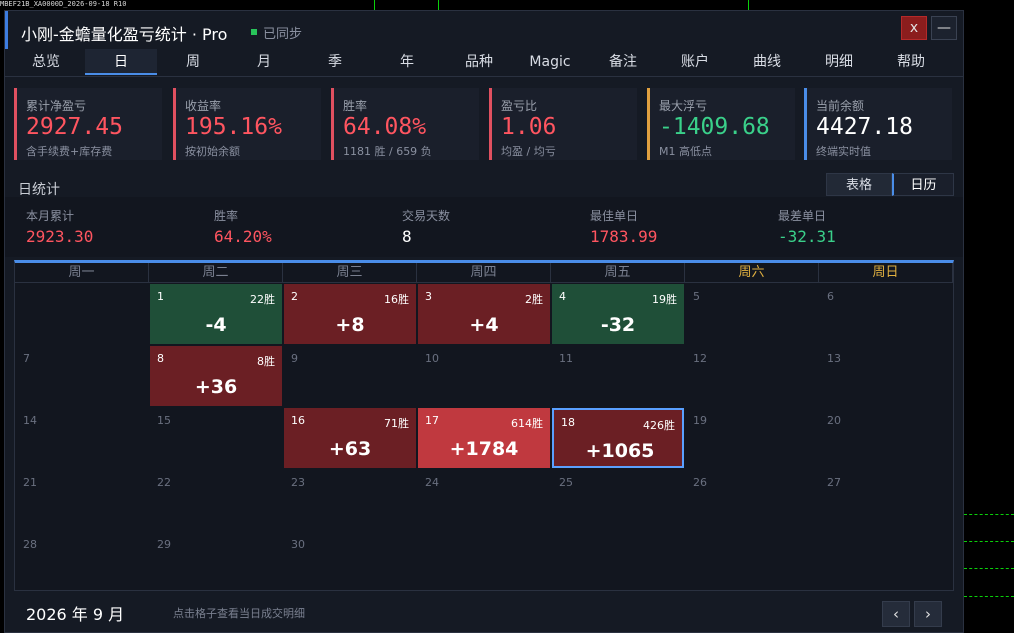  Describe the element at coordinates (623, 62) in the screenshot. I see `tab-8: 备注` at that location.